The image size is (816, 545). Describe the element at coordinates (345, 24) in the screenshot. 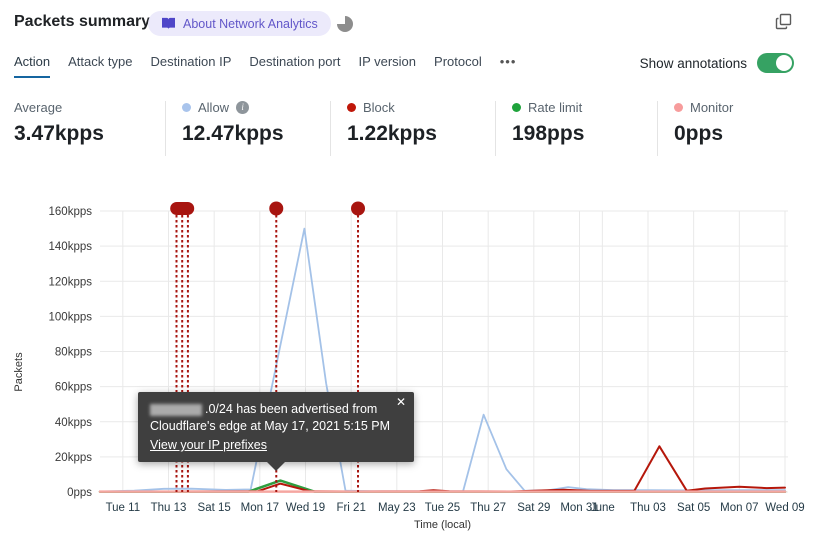

I see `pie-chart-icon` at that location.